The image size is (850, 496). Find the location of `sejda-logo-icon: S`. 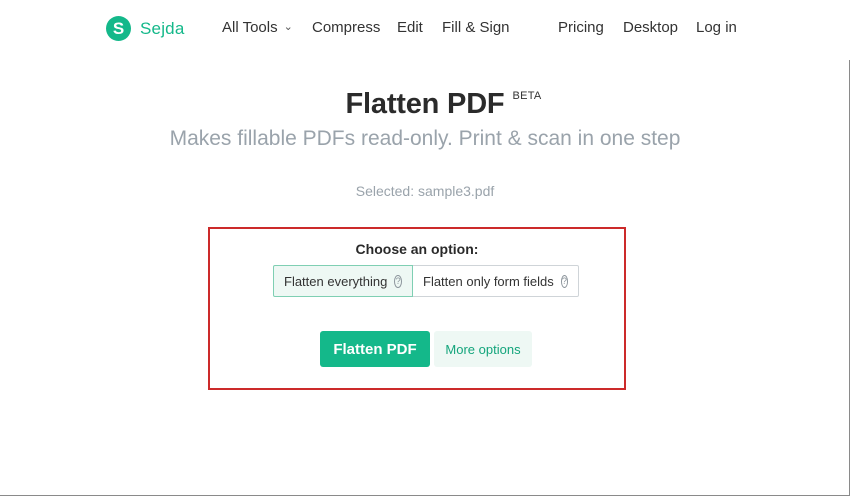

sejda-logo-icon: S is located at coordinates (118, 28).